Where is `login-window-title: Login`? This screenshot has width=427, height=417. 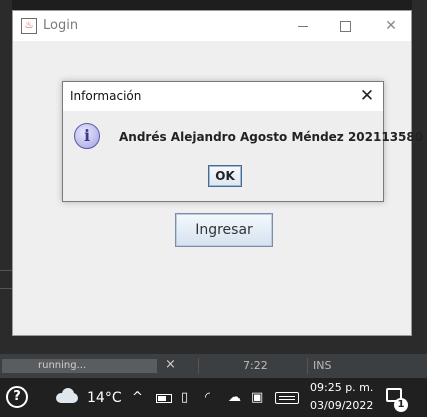 login-window-title: Login is located at coordinates (61, 25).